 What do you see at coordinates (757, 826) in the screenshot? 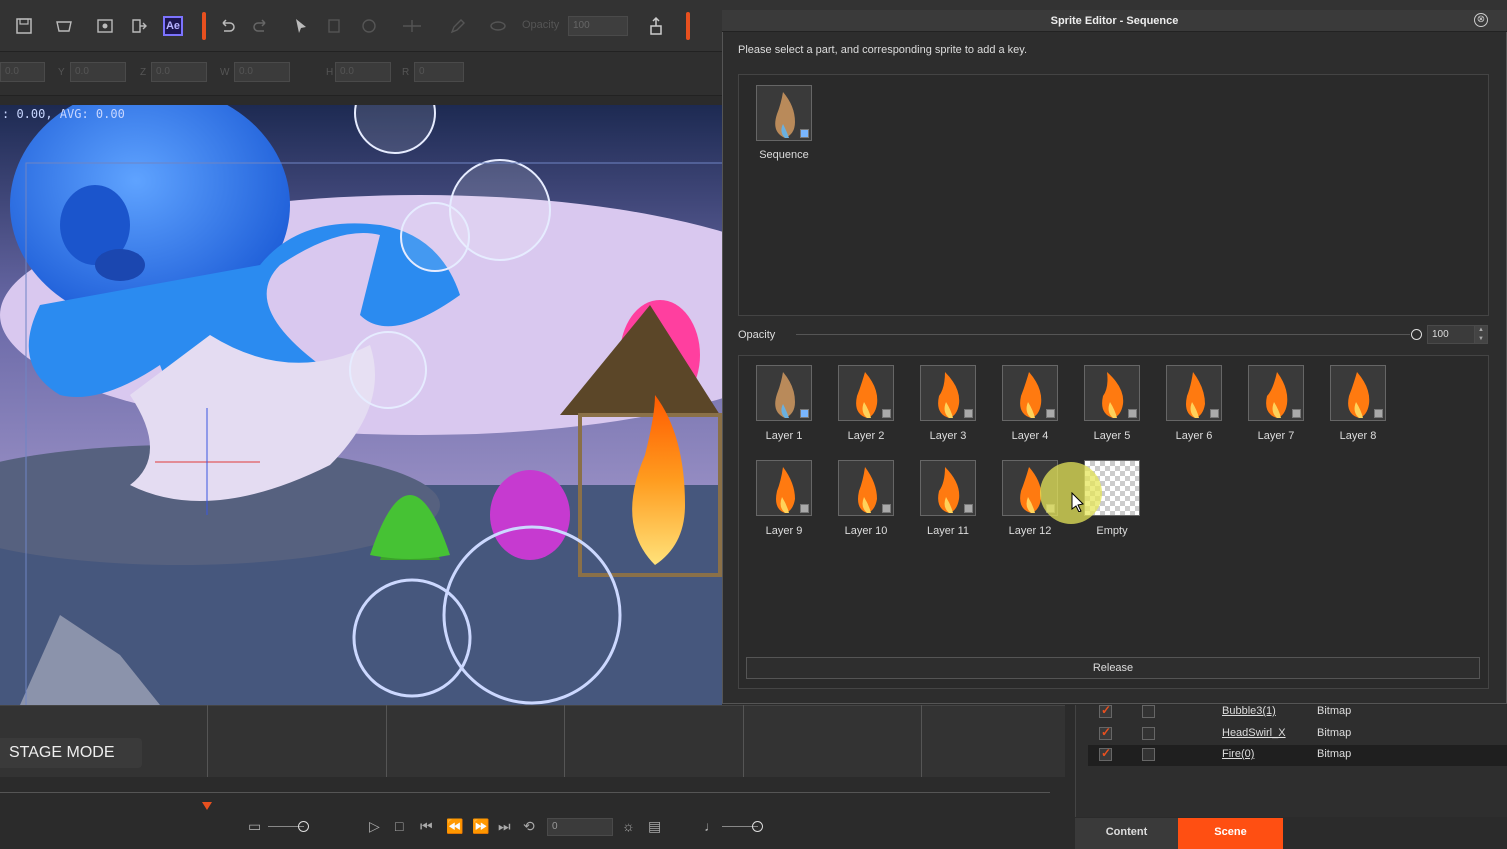
I see `volume-slider-knob` at bounding box center [757, 826].